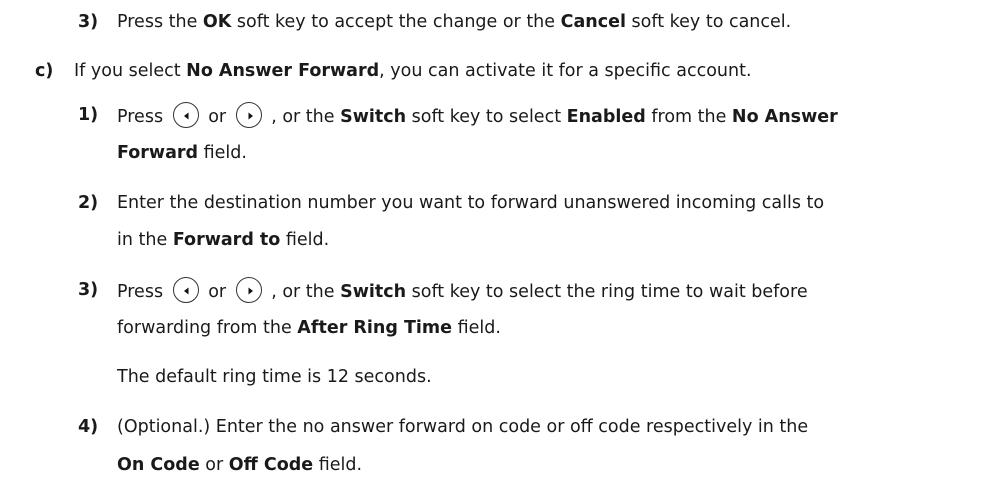 The height and width of the screenshot is (499, 981). I want to click on sub-item-marker: c), so click(44, 71).